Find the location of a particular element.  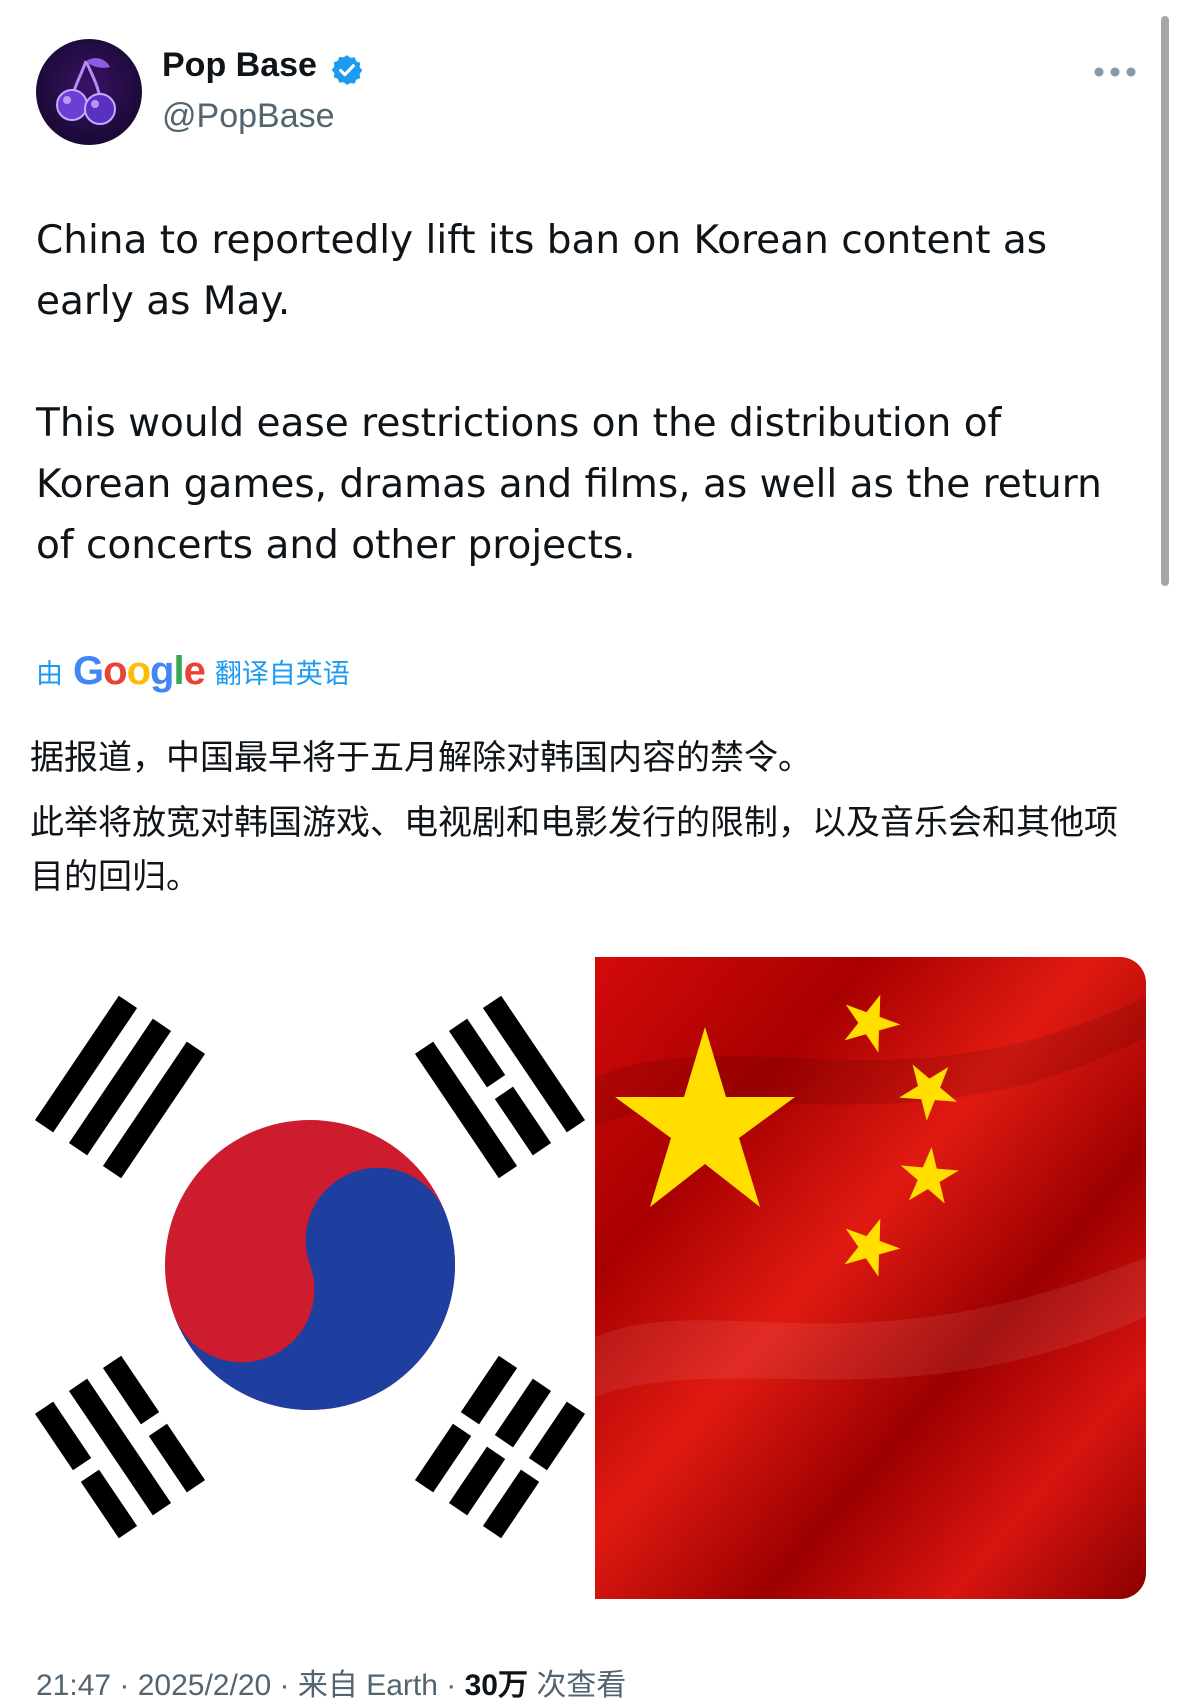

author-display-name: Pop Base is located at coordinates (239, 65).